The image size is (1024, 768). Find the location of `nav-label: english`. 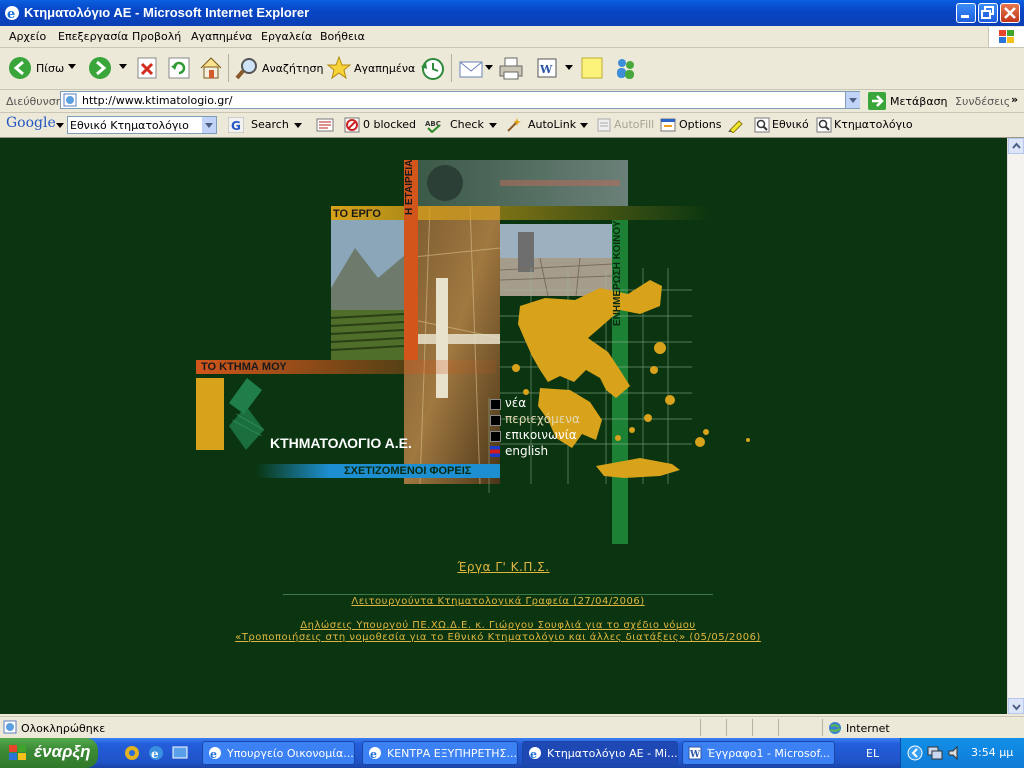

nav-label: english is located at coordinates (526, 451).